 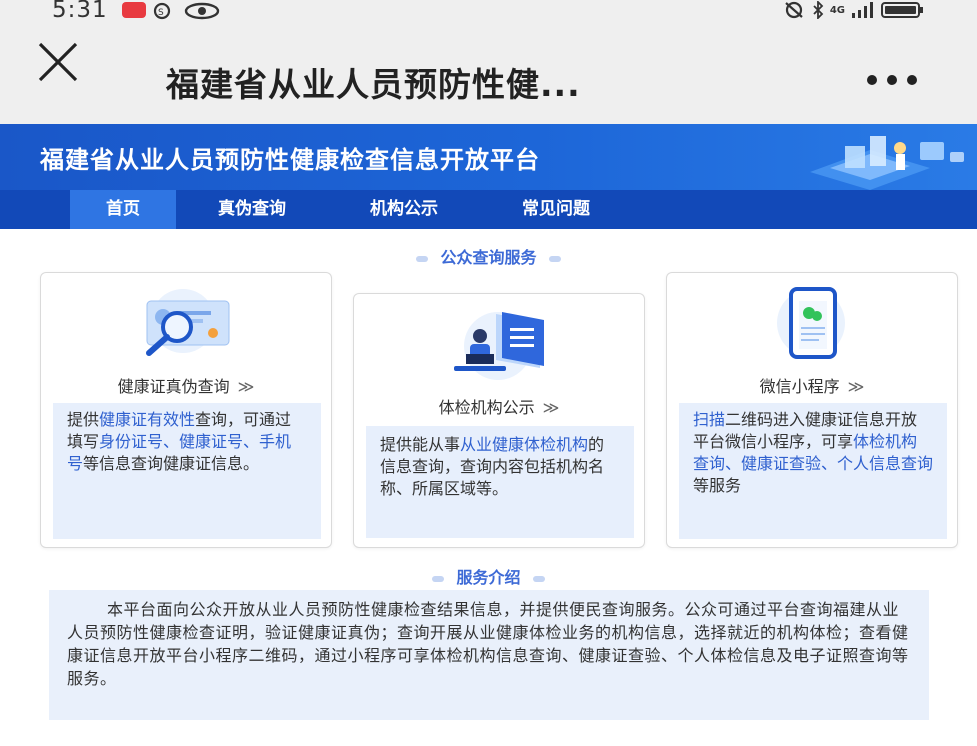 I want to click on more-options-icon, so click(x=892, y=80).